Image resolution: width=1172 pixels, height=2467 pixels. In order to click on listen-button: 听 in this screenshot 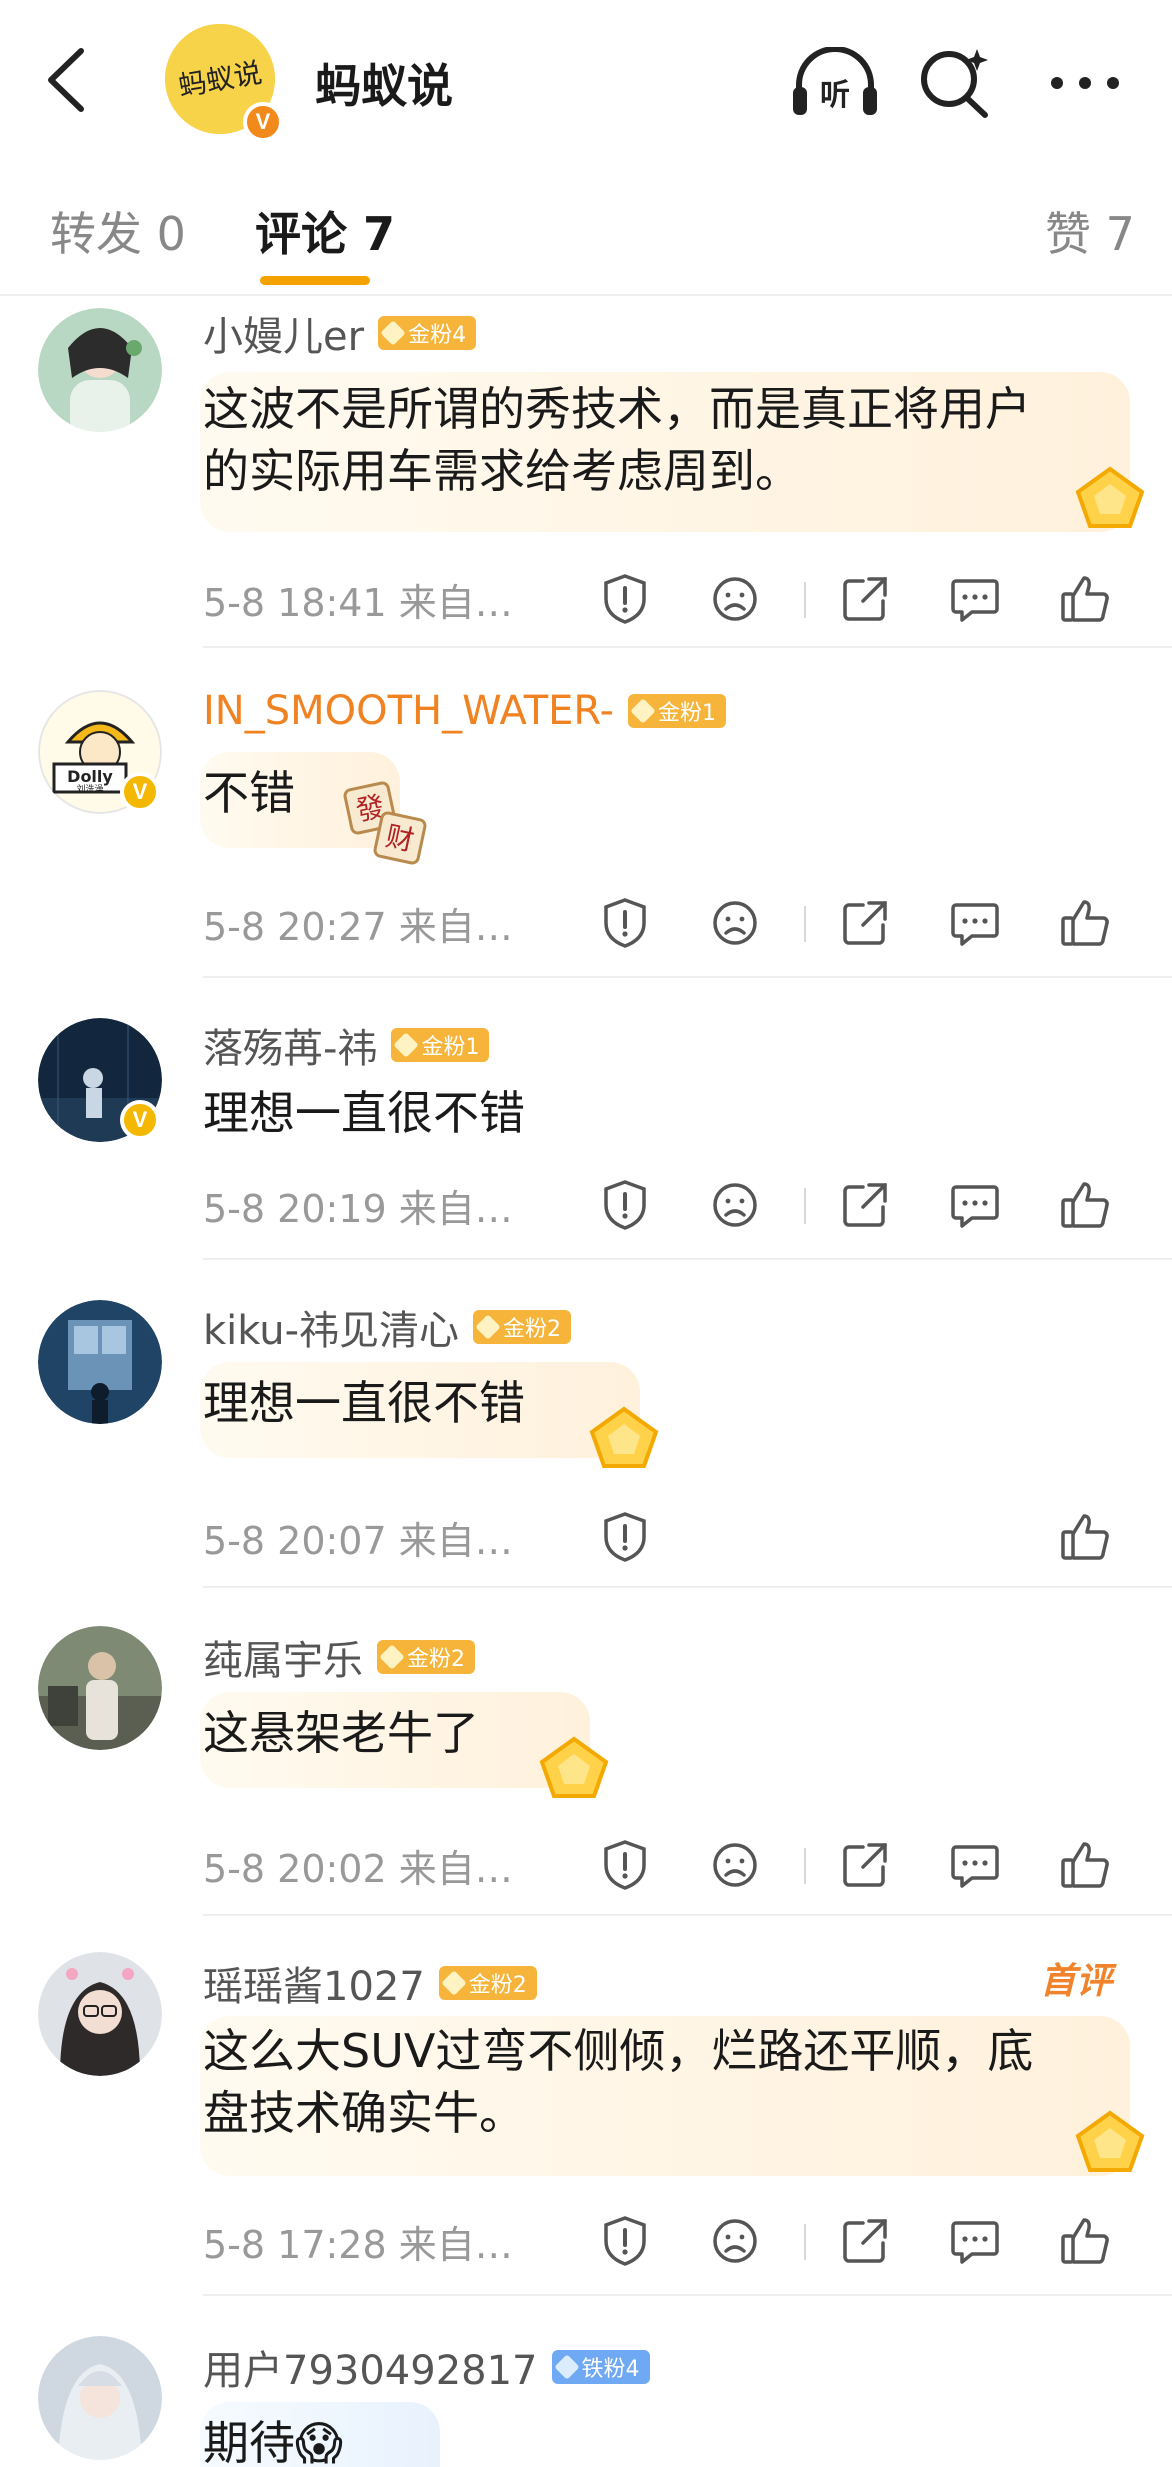, I will do `click(835, 83)`.